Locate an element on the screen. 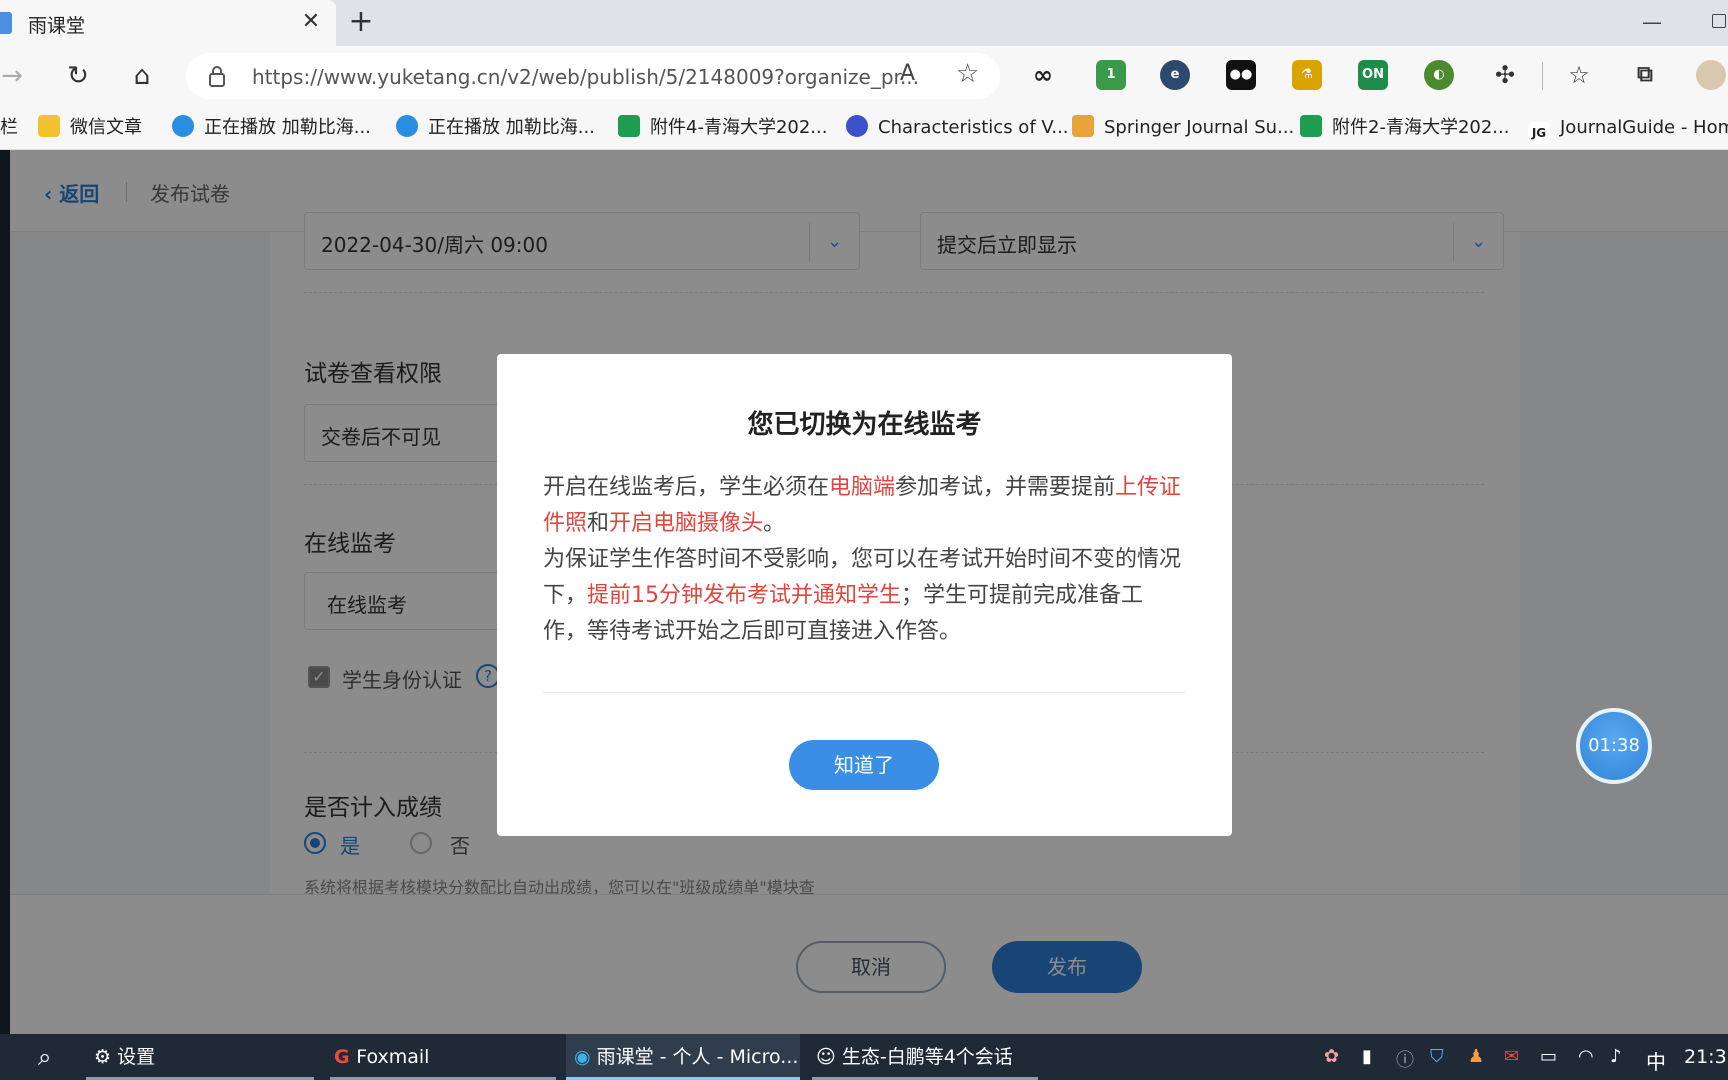  add-favorite-icon: ☆ is located at coordinates (967, 74).